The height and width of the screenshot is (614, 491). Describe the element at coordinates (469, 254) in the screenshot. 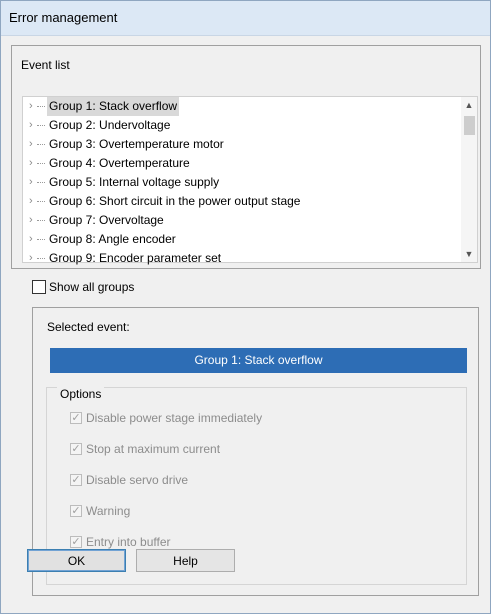

I see `scroll-down-arrow-icon: ▼` at that location.